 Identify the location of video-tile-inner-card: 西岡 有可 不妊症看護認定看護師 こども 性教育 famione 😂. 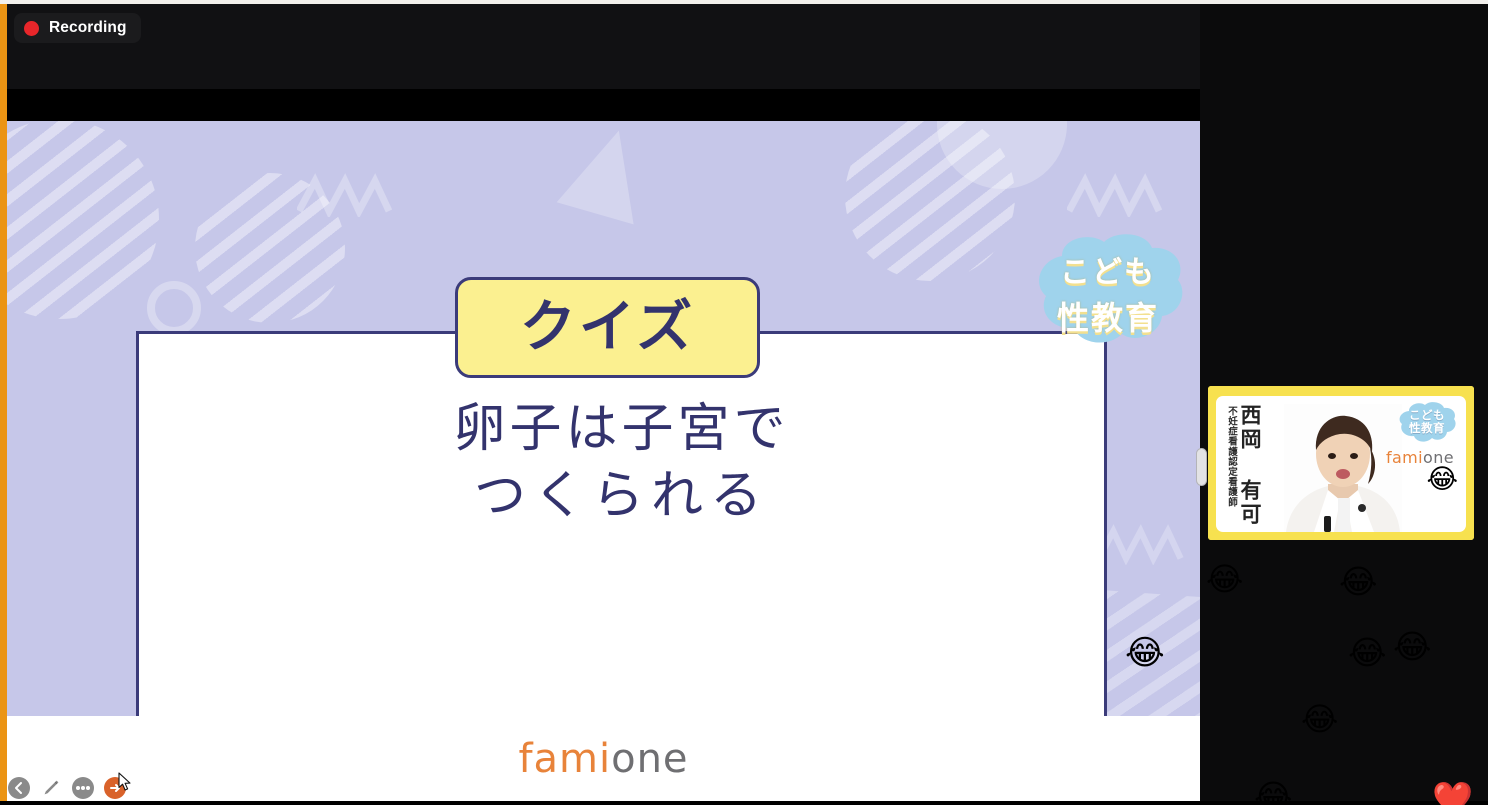
(1341, 464).